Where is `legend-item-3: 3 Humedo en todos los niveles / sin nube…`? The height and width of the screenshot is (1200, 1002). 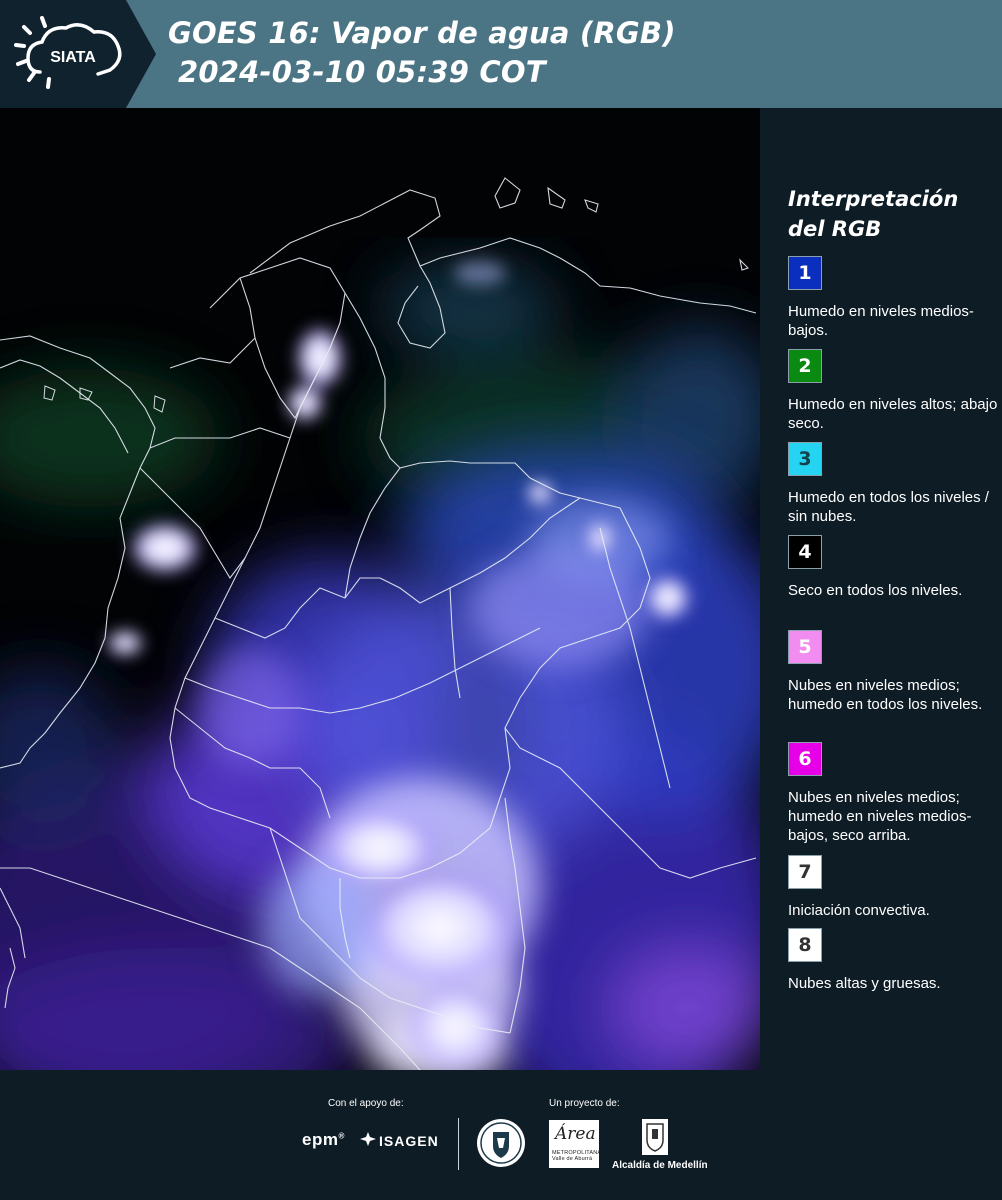 legend-item-3: 3 Humedo en todos los niveles / sin nube… is located at coordinates (893, 484).